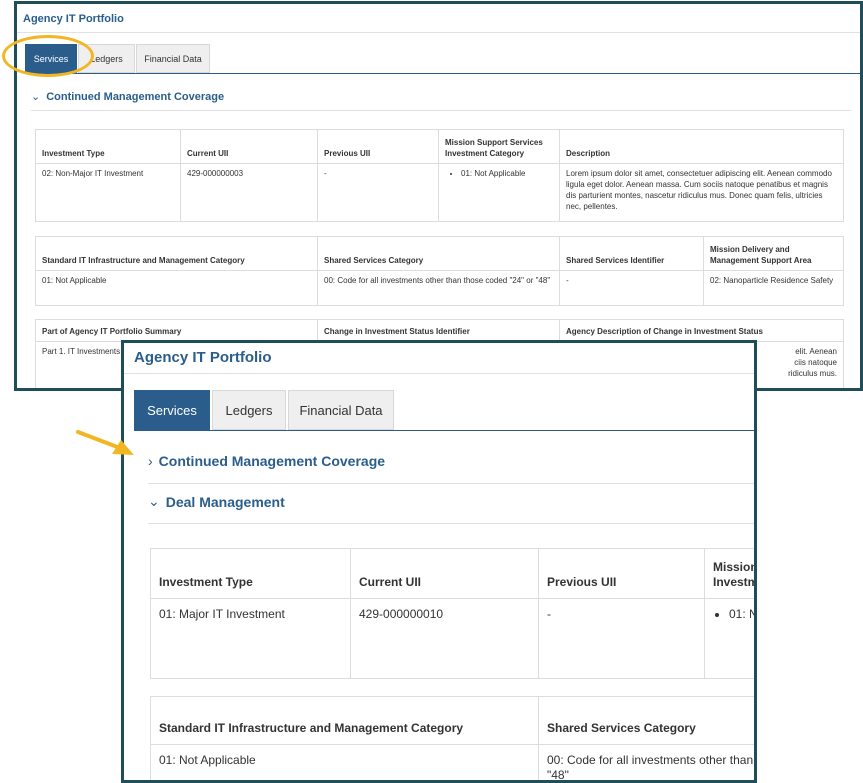  I want to click on table-cell: 01: N, so click(729, 638).